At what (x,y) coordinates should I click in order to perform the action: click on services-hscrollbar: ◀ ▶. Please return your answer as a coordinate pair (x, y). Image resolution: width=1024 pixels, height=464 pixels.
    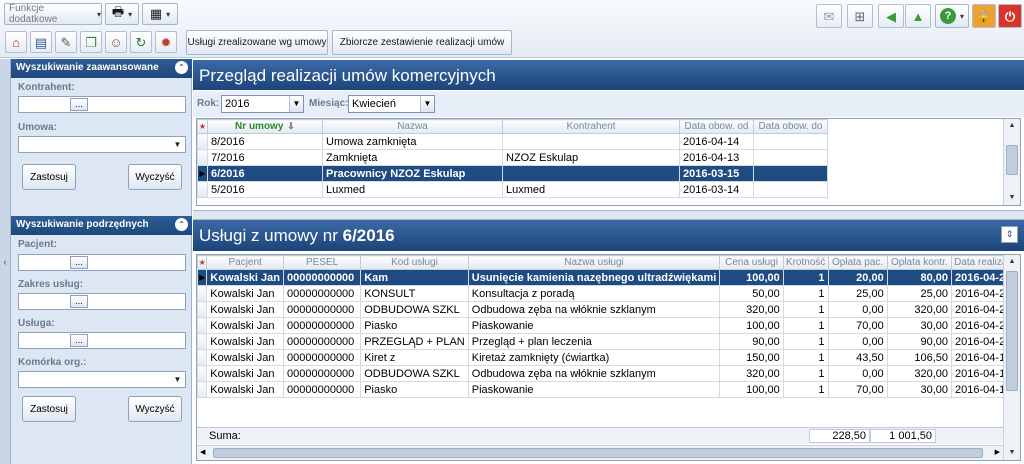
    Looking at the image, I should click on (600, 452).